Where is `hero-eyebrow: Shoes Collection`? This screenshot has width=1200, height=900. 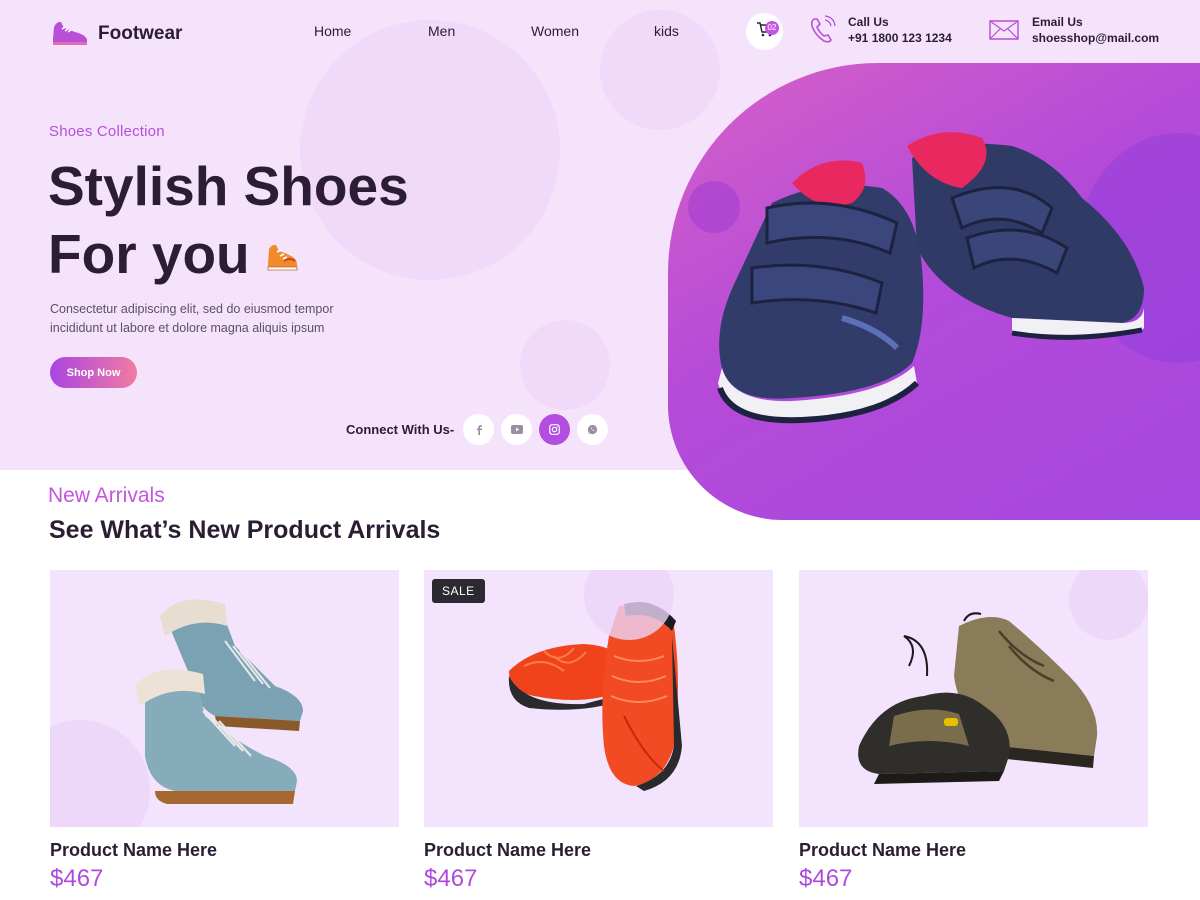
hero-eyebrow: Shoes Collection is located at coordinates (107, 131).